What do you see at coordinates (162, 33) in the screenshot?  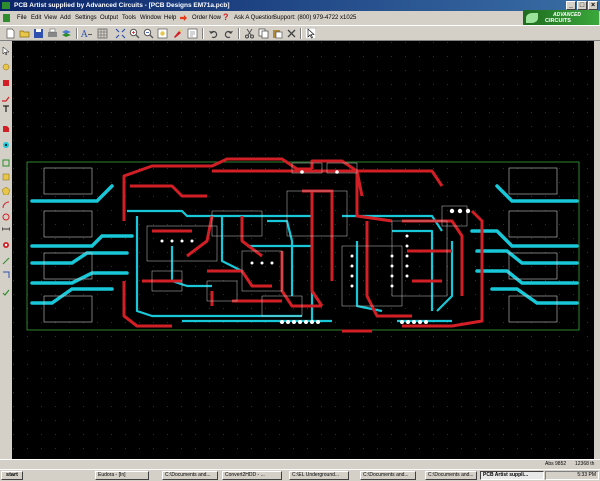 I see `zoom-window-icon` at bounding box center [162, 33].